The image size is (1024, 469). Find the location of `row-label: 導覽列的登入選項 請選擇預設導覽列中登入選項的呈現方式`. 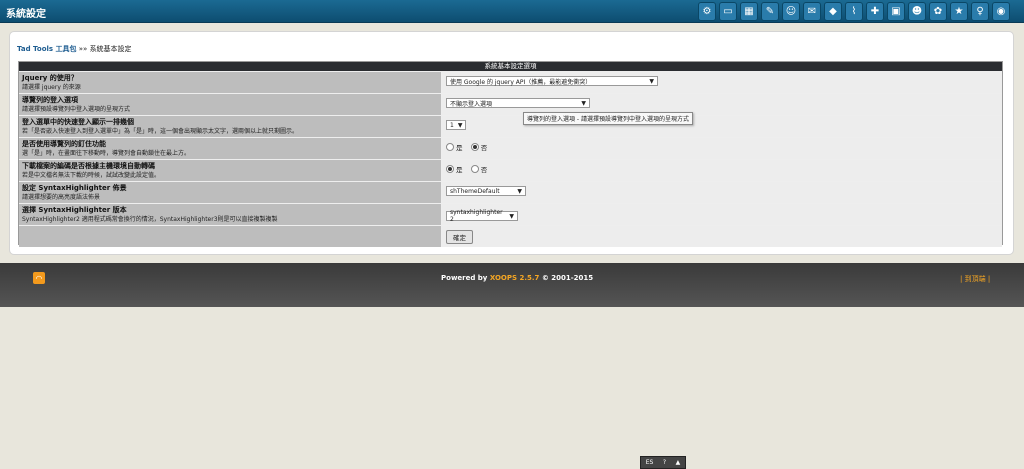

row-label: 導覽列的登入選項 請選擇預設導覽列中登入選項的呈現方式 is located at coordinates (230, 104).